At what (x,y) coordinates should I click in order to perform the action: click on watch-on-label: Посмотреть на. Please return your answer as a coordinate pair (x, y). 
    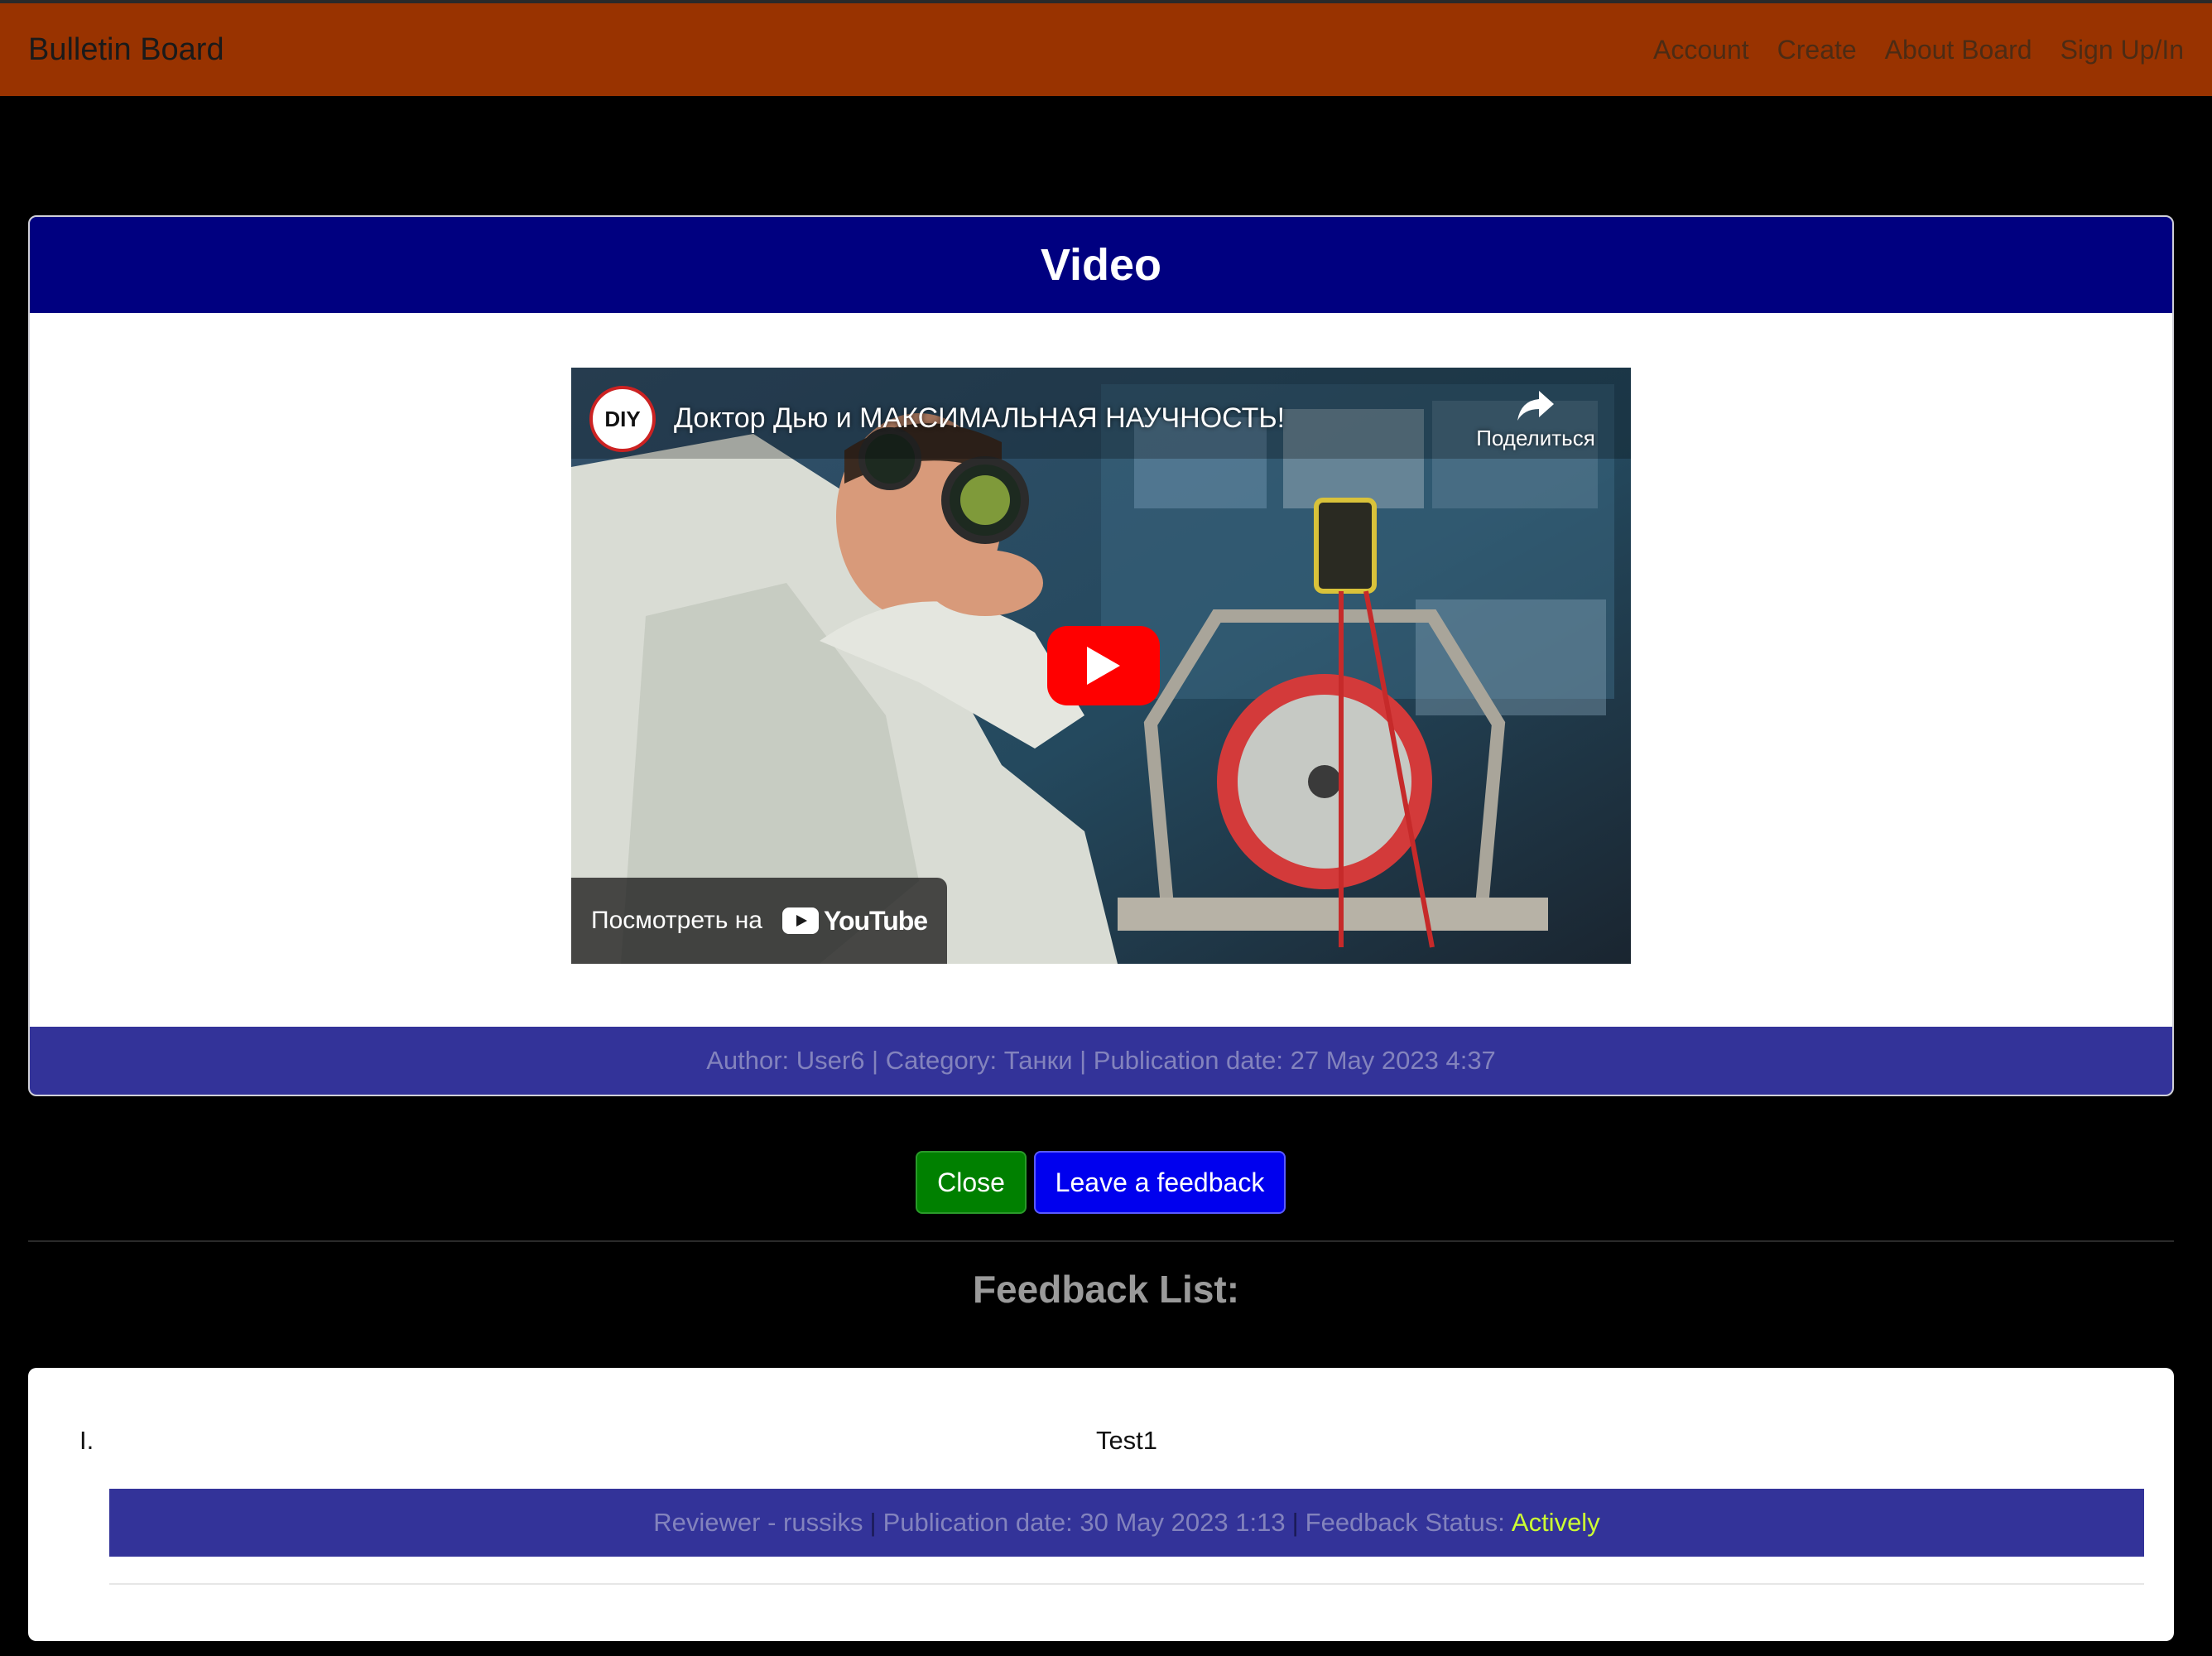
    Looking at the image, I should click on (676, 920).